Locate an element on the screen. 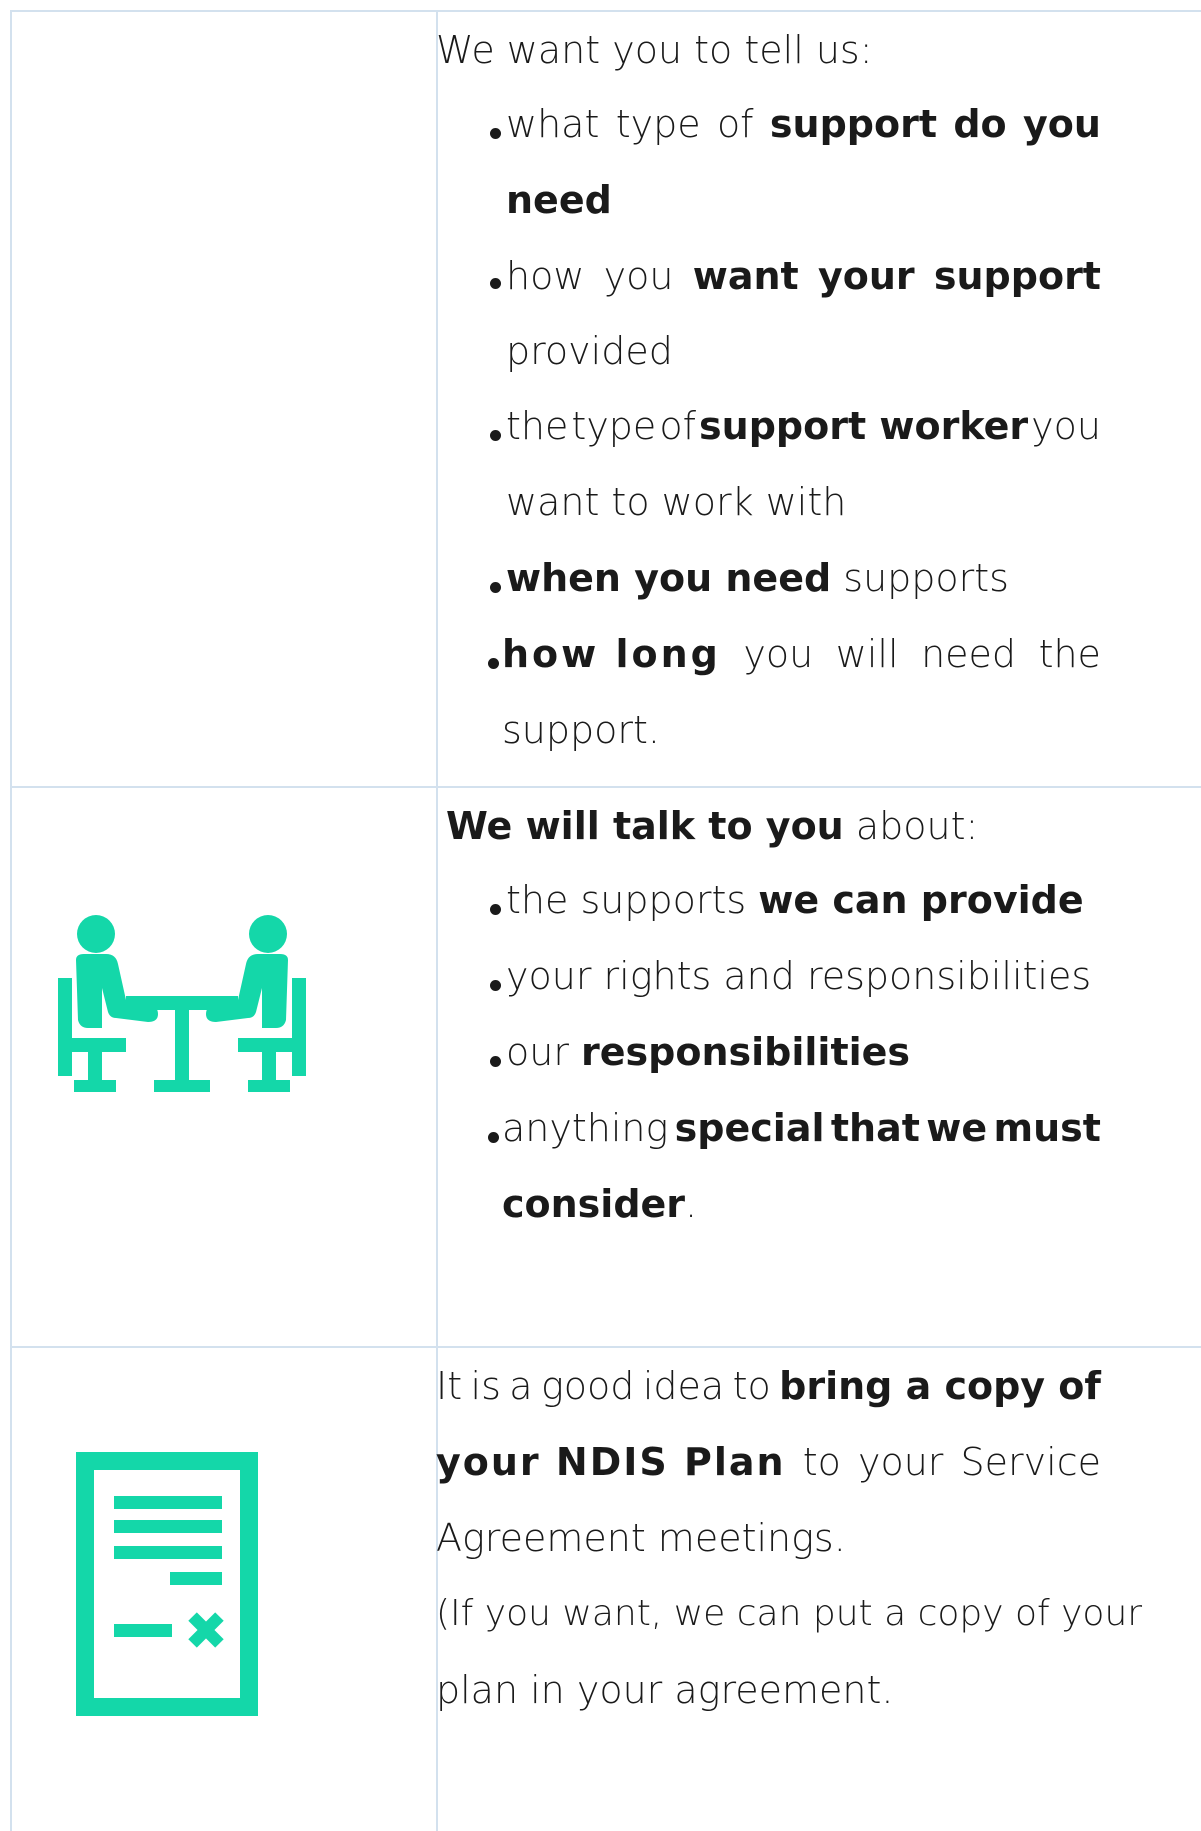 The image size is (1201, 1831). document-icon is located at coordinates (167, 1584).